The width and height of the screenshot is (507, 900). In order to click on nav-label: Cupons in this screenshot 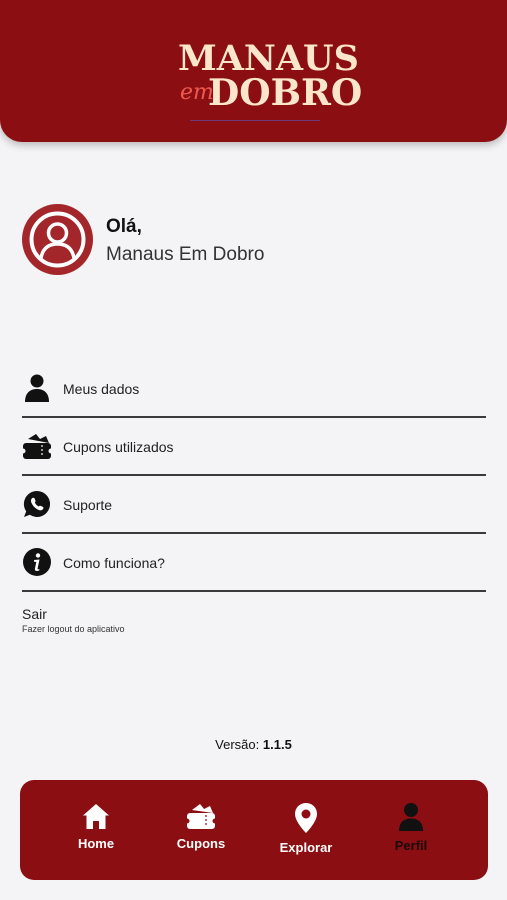, I will do `click(201, 843)`.